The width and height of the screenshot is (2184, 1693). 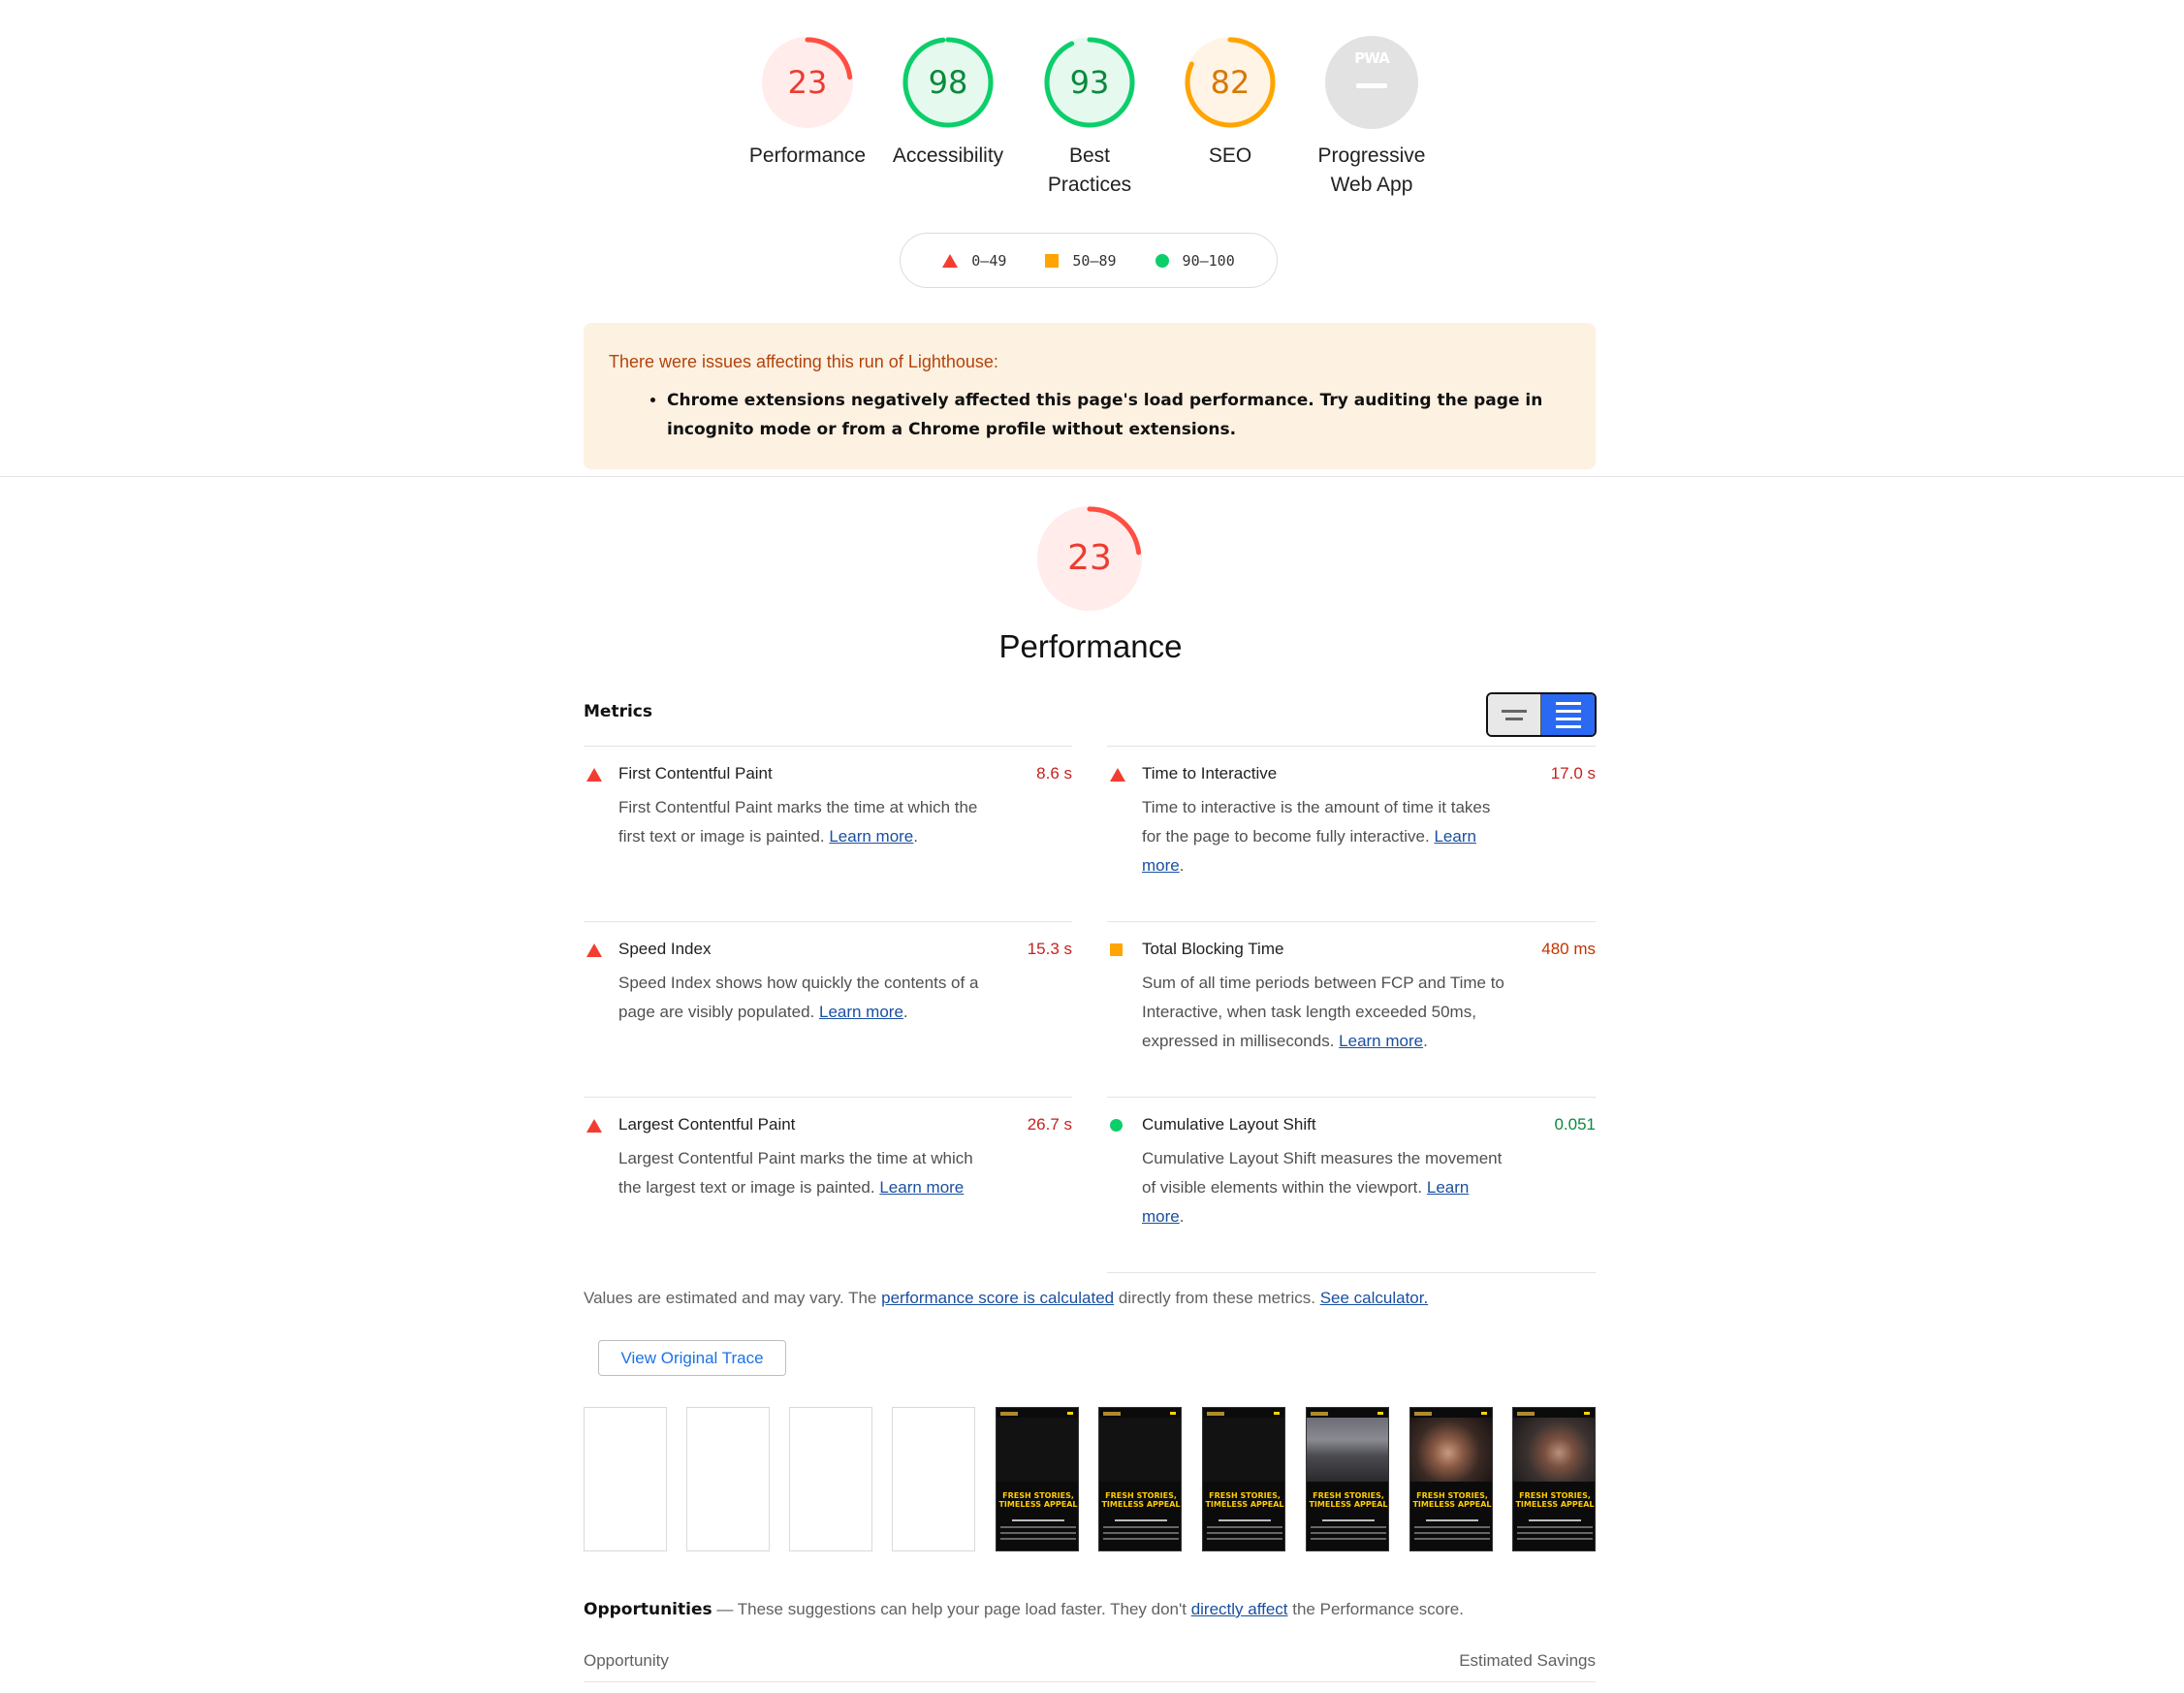 What do you see at coordinates (997, 1298) in the screenshot?
I see `score-calculated-link: performance score is calculated` at bounding box center [997, 1298].